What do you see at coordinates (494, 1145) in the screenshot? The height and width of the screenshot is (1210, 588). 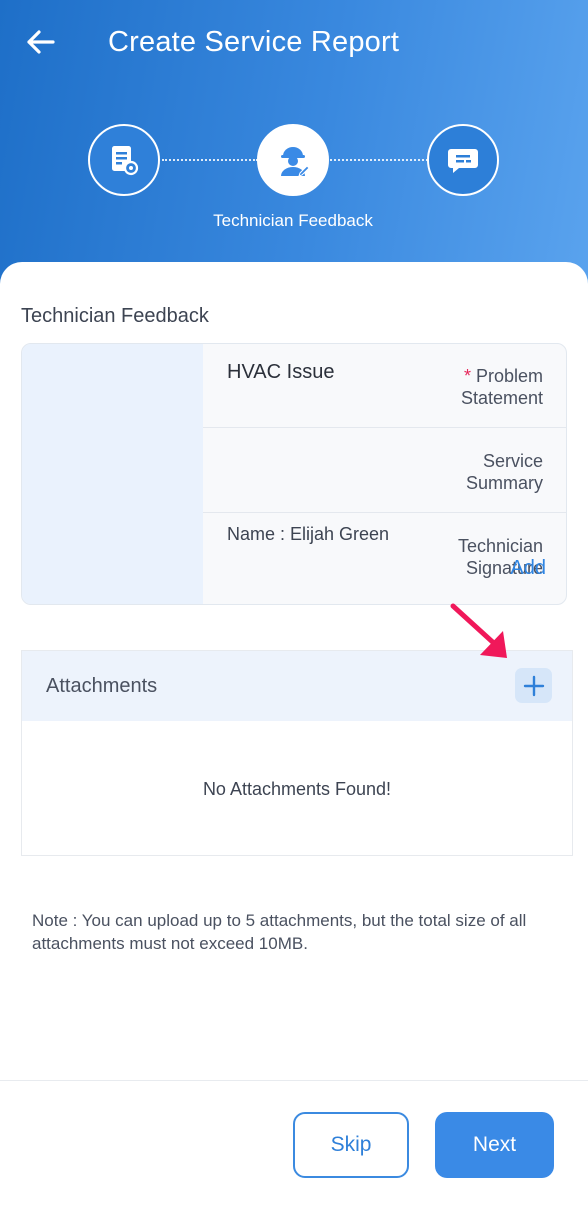 I see `next-button: Next` at bounding box center [494, 1145].